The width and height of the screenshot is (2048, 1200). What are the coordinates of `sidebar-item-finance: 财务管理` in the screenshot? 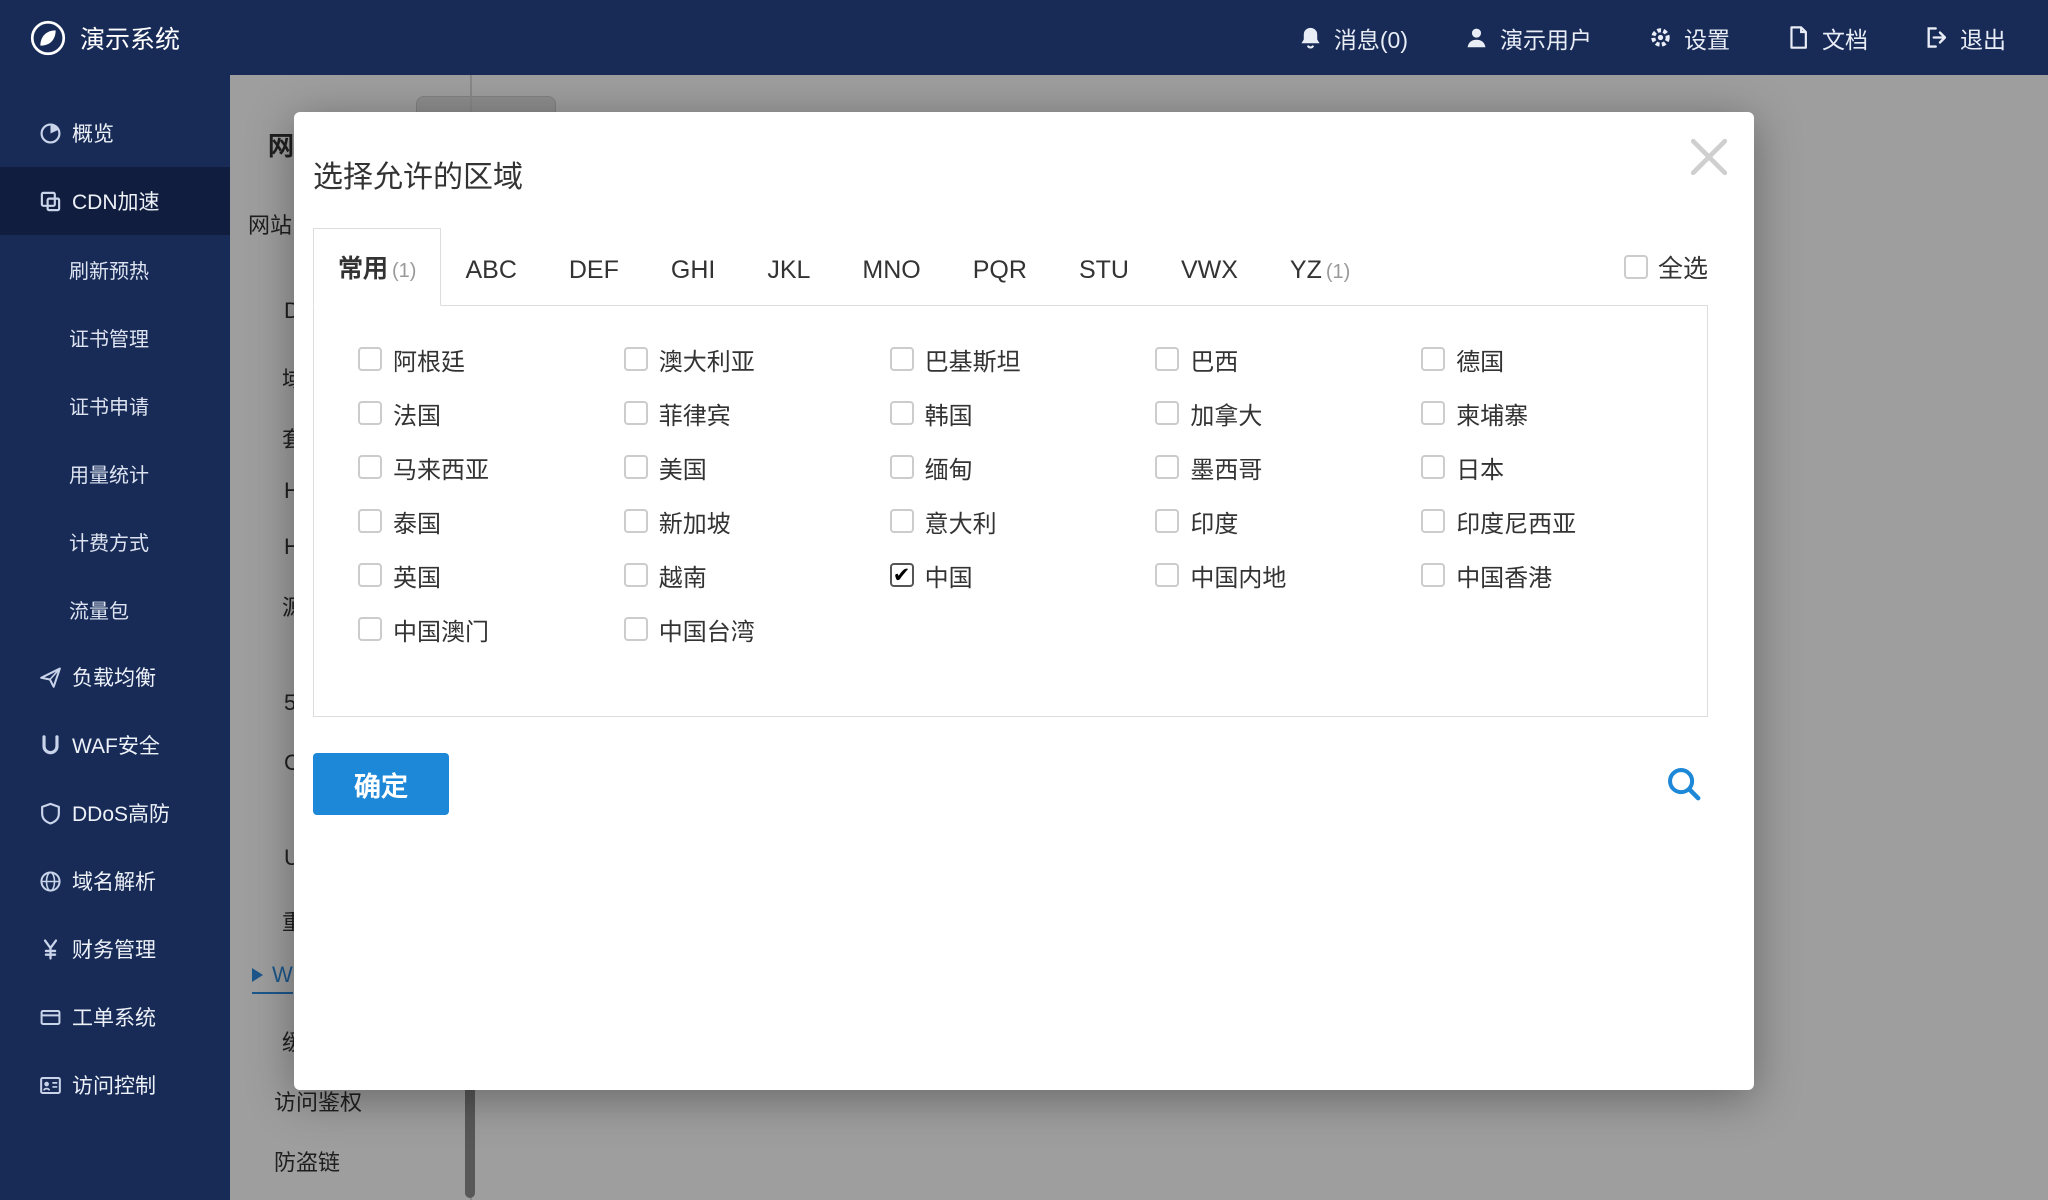 It's located at (115, 949).